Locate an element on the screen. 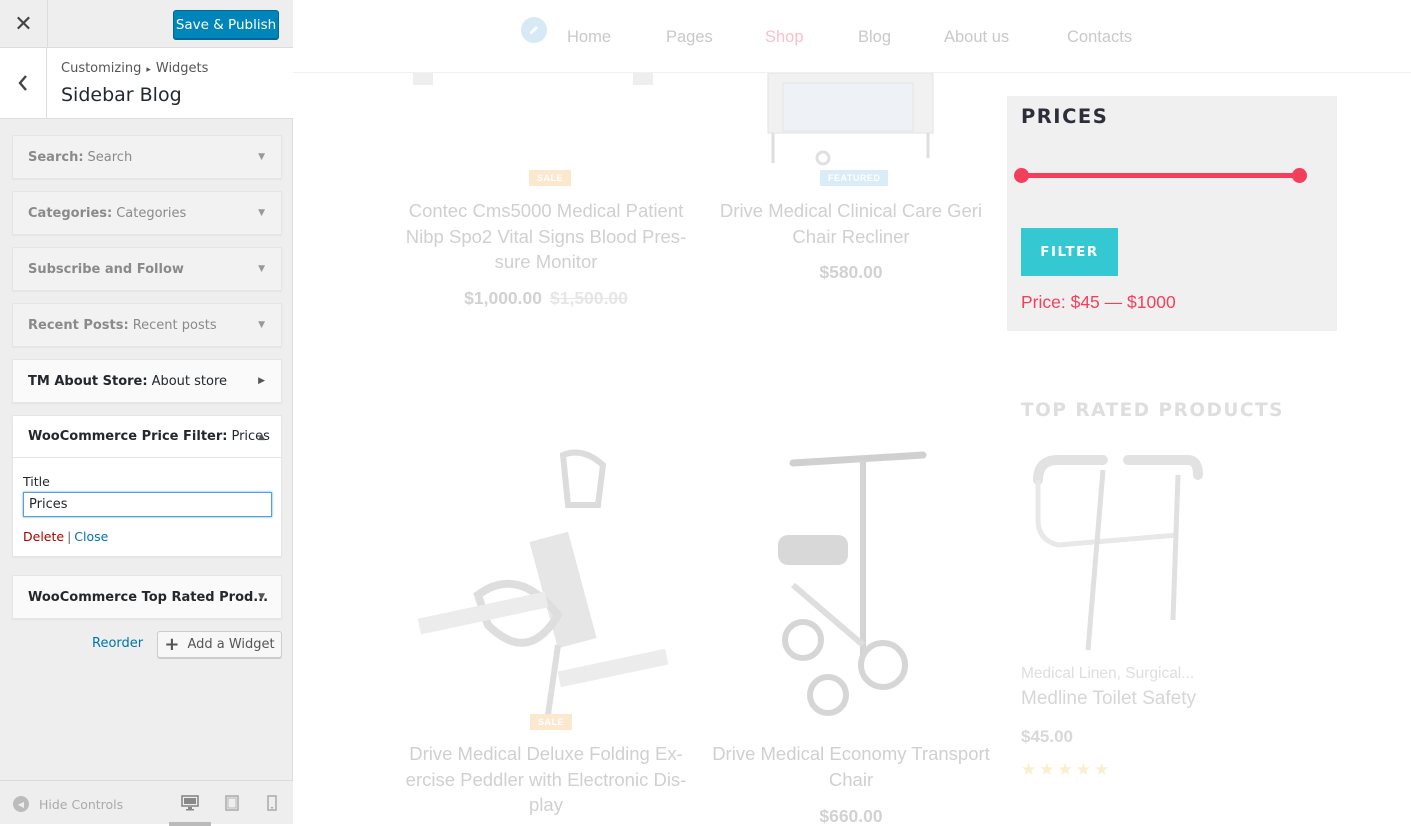 This screenshot has width=1411, height=826. nav-contacts: Contacts is located at coordinates (1099, 37).